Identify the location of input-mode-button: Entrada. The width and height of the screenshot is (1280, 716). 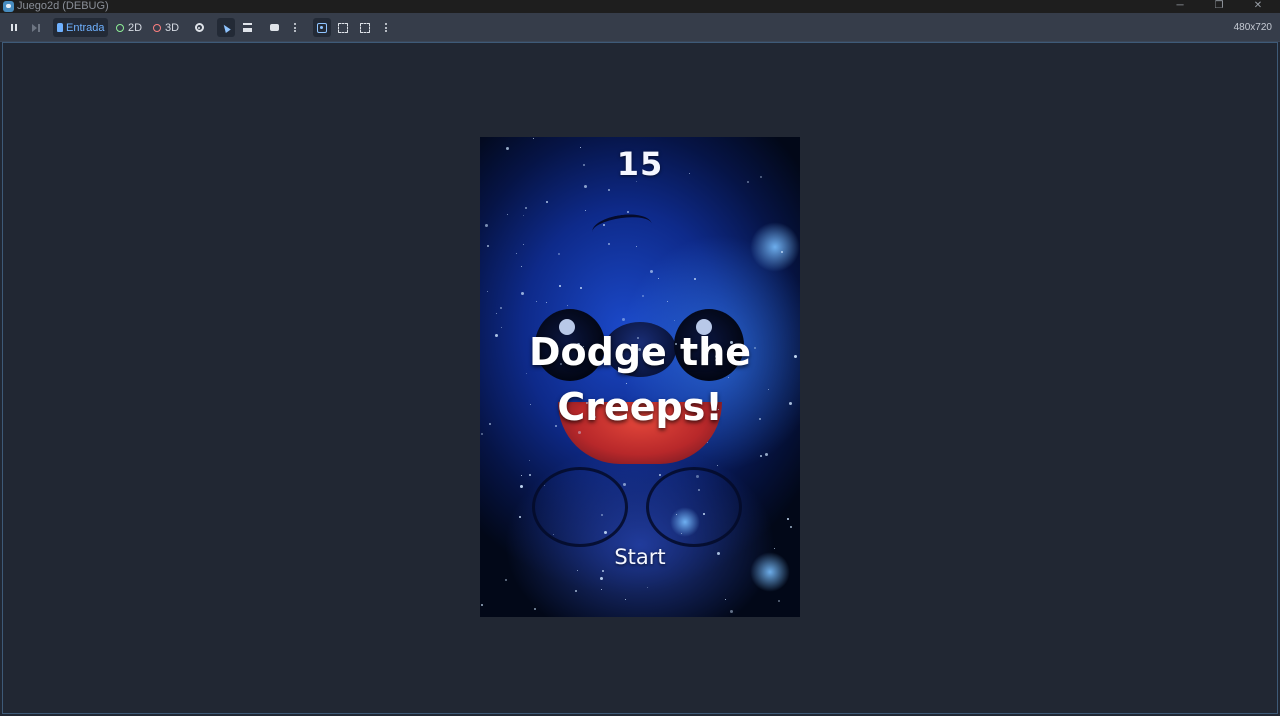
(80, 27).